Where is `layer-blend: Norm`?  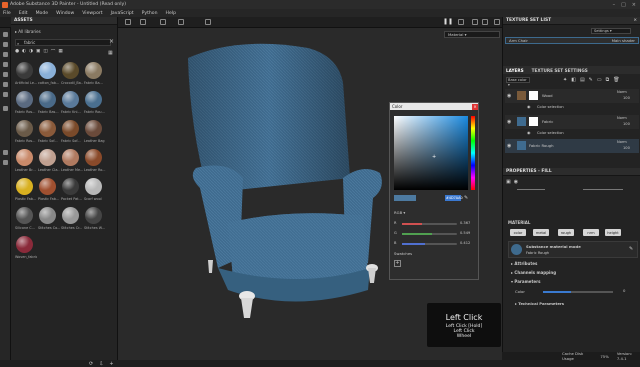 layer-blend: Norm is located at coordinates (622, 142).